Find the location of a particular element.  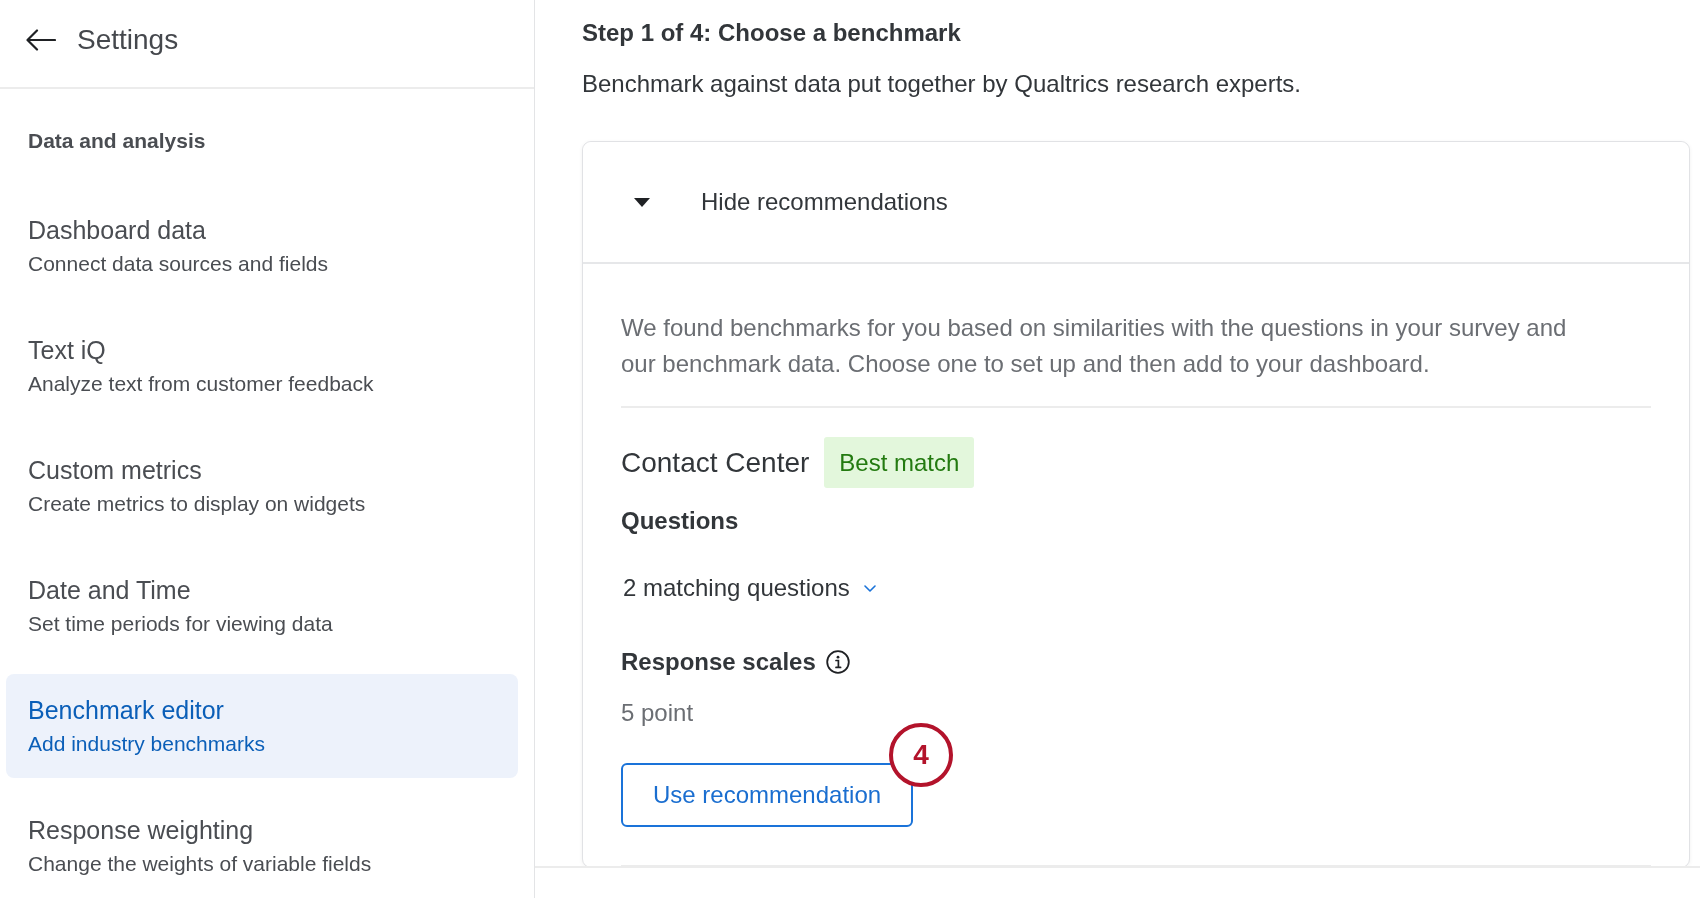

recommendations-toggle: Hide recommendations is located at coordinates (1136, 203).